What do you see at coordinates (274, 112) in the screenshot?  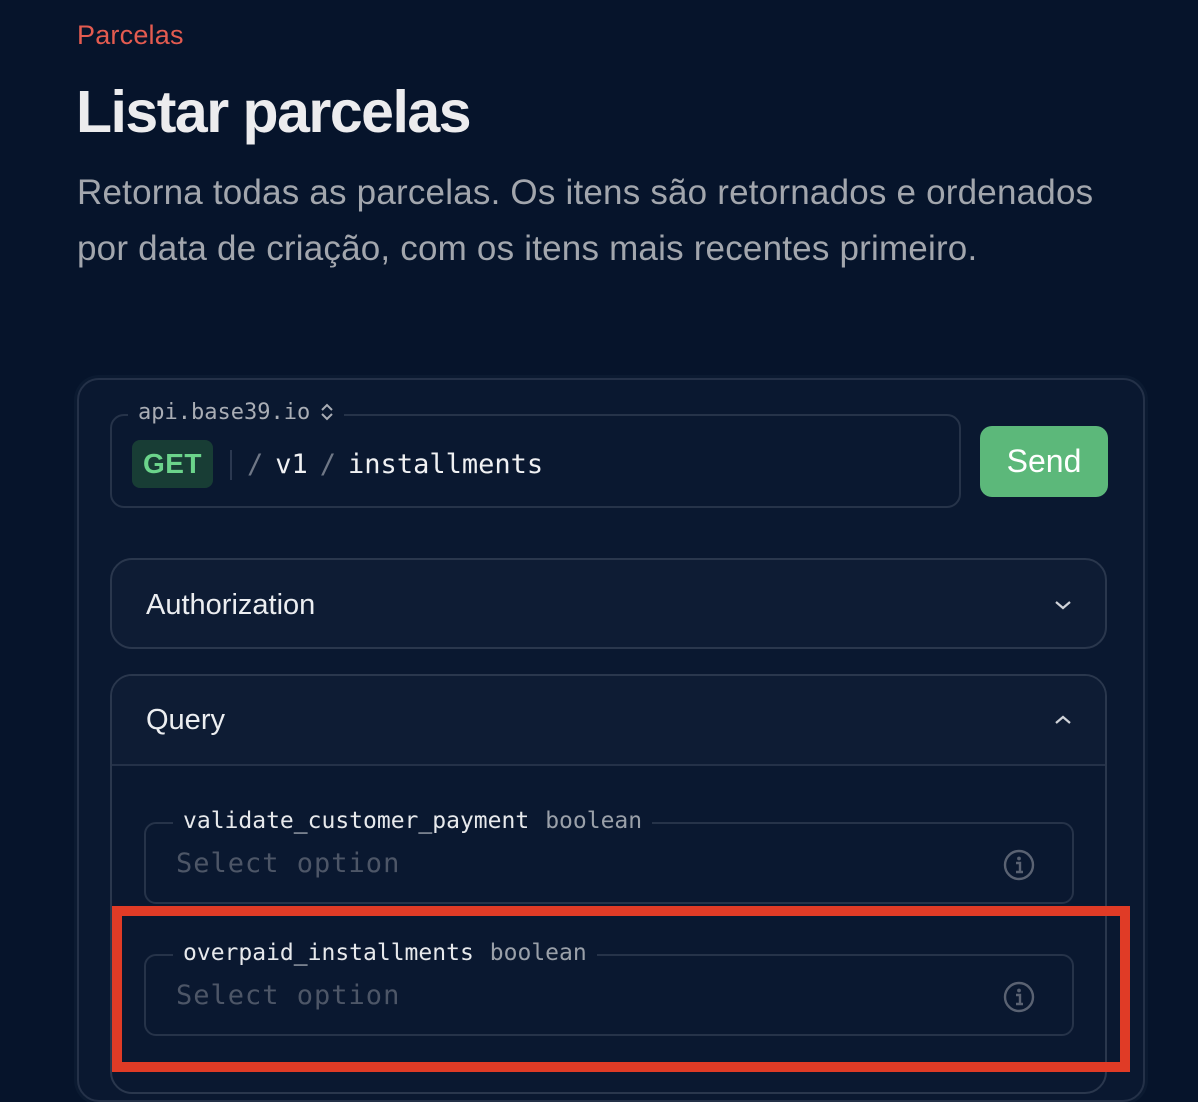 I see `page-title: Listar parcelas` at bounding box center [274, 112].